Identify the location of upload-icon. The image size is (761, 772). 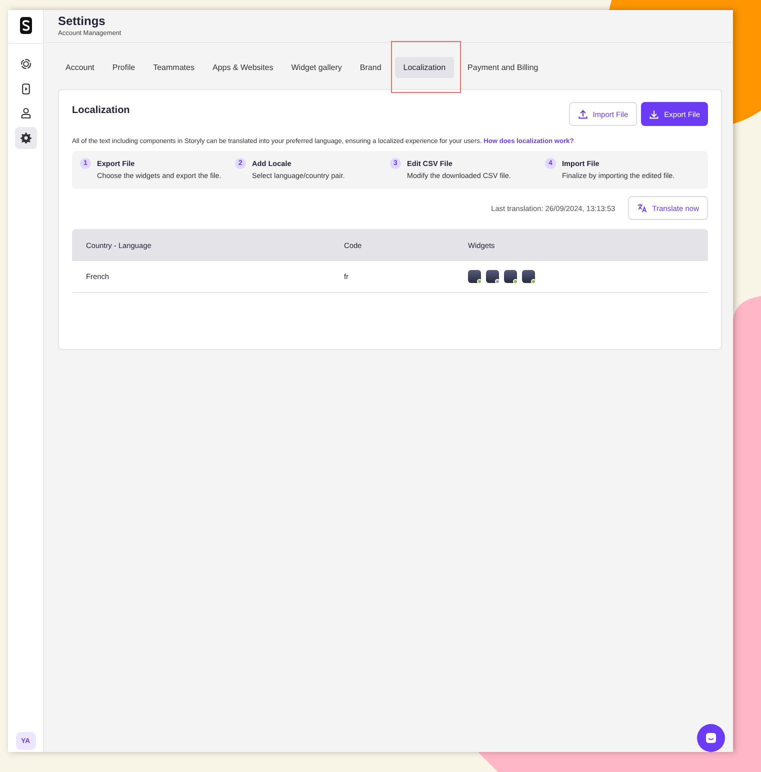
(583, 114).